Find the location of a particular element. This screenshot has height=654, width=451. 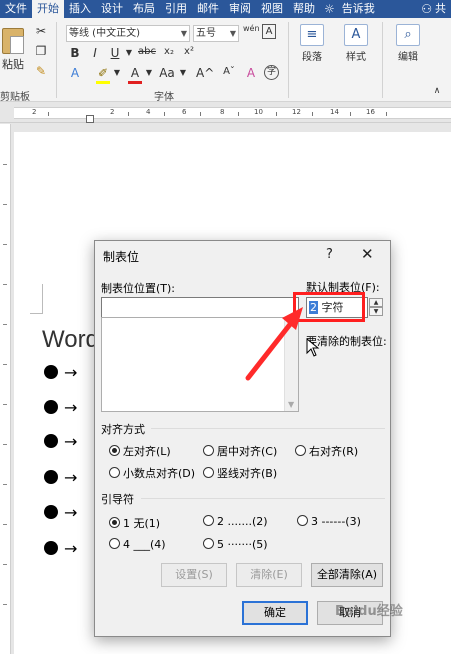

arrow-shaft is located at coordinates (271, 348).